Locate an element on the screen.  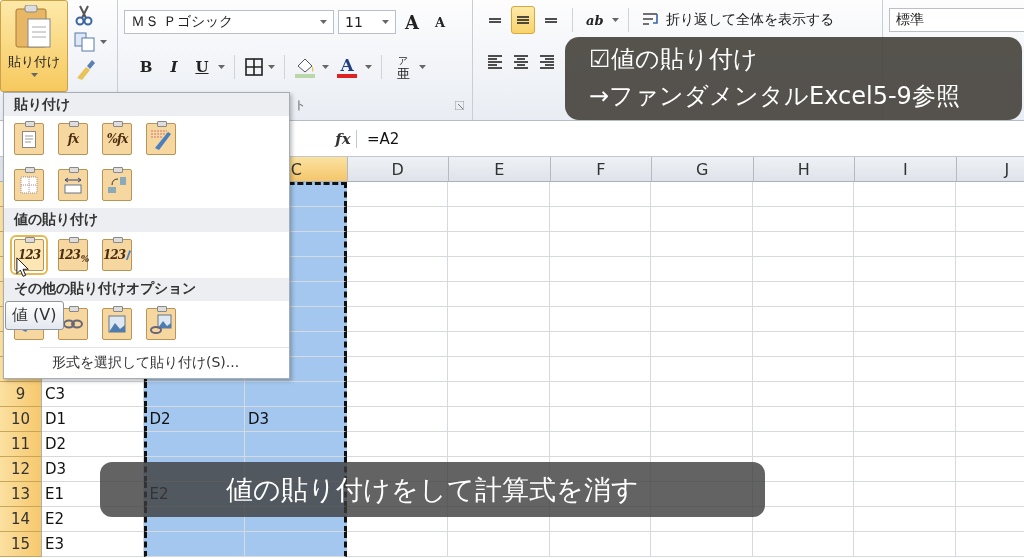
borders-icon is located at coordinates (254, 67).